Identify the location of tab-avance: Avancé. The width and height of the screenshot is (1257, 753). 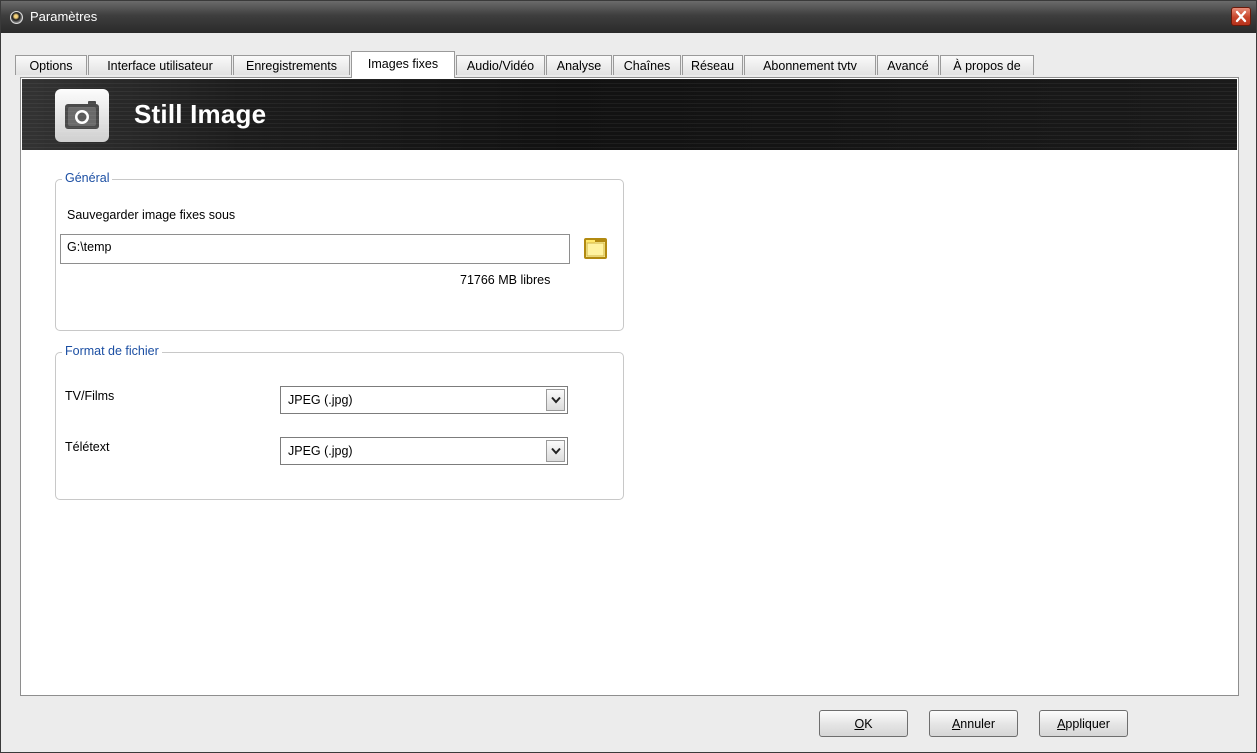
(908, 65).